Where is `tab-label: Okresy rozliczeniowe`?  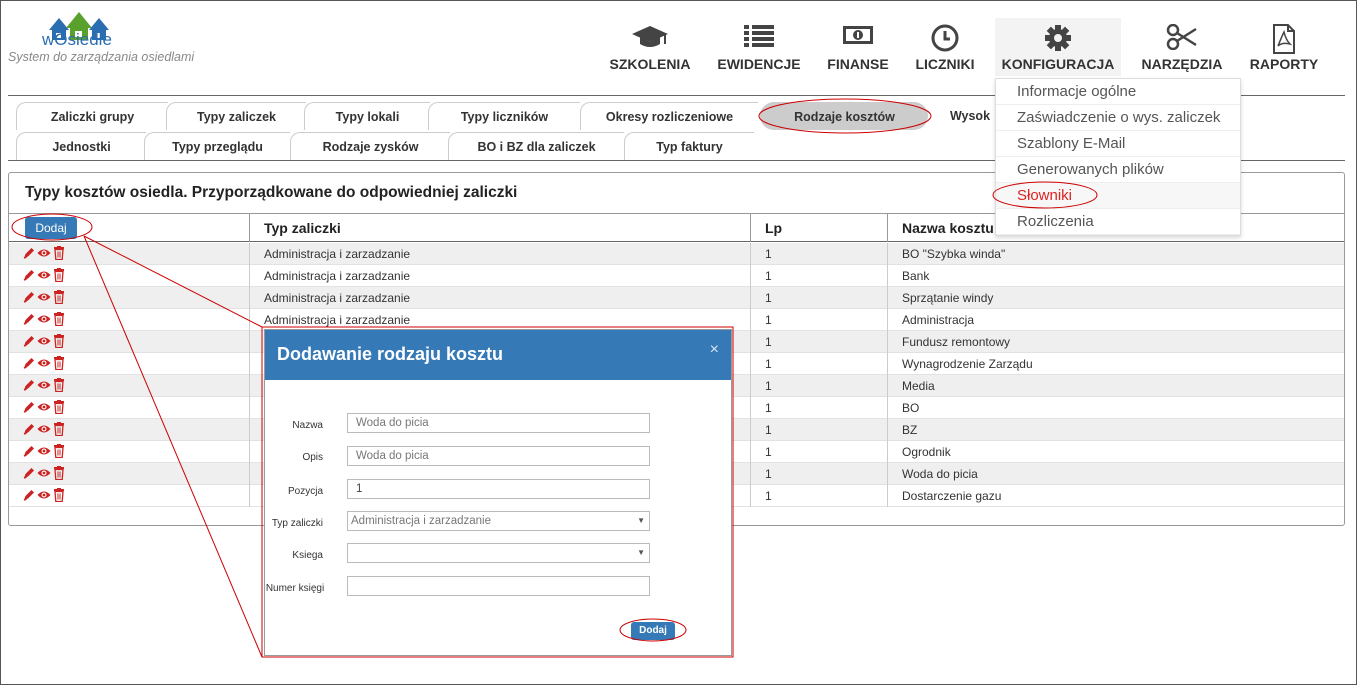 tab-label: Okresy rozliczeniowe is located at coordinates (669, 117).